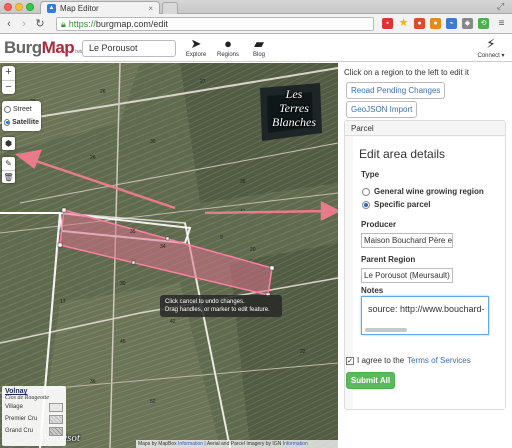  I want to click on type-specific-radio, so click(366, 204).